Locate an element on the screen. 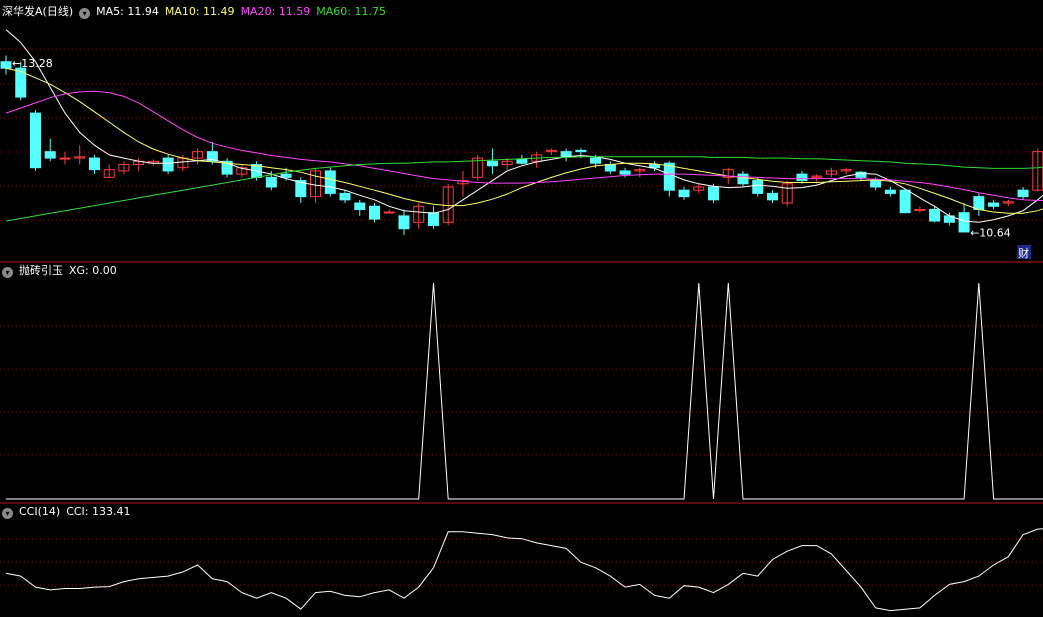 This screenshot has width=1043, height=617. ma60-value: MA60: 11.75 is located at coordinates (351, 11).